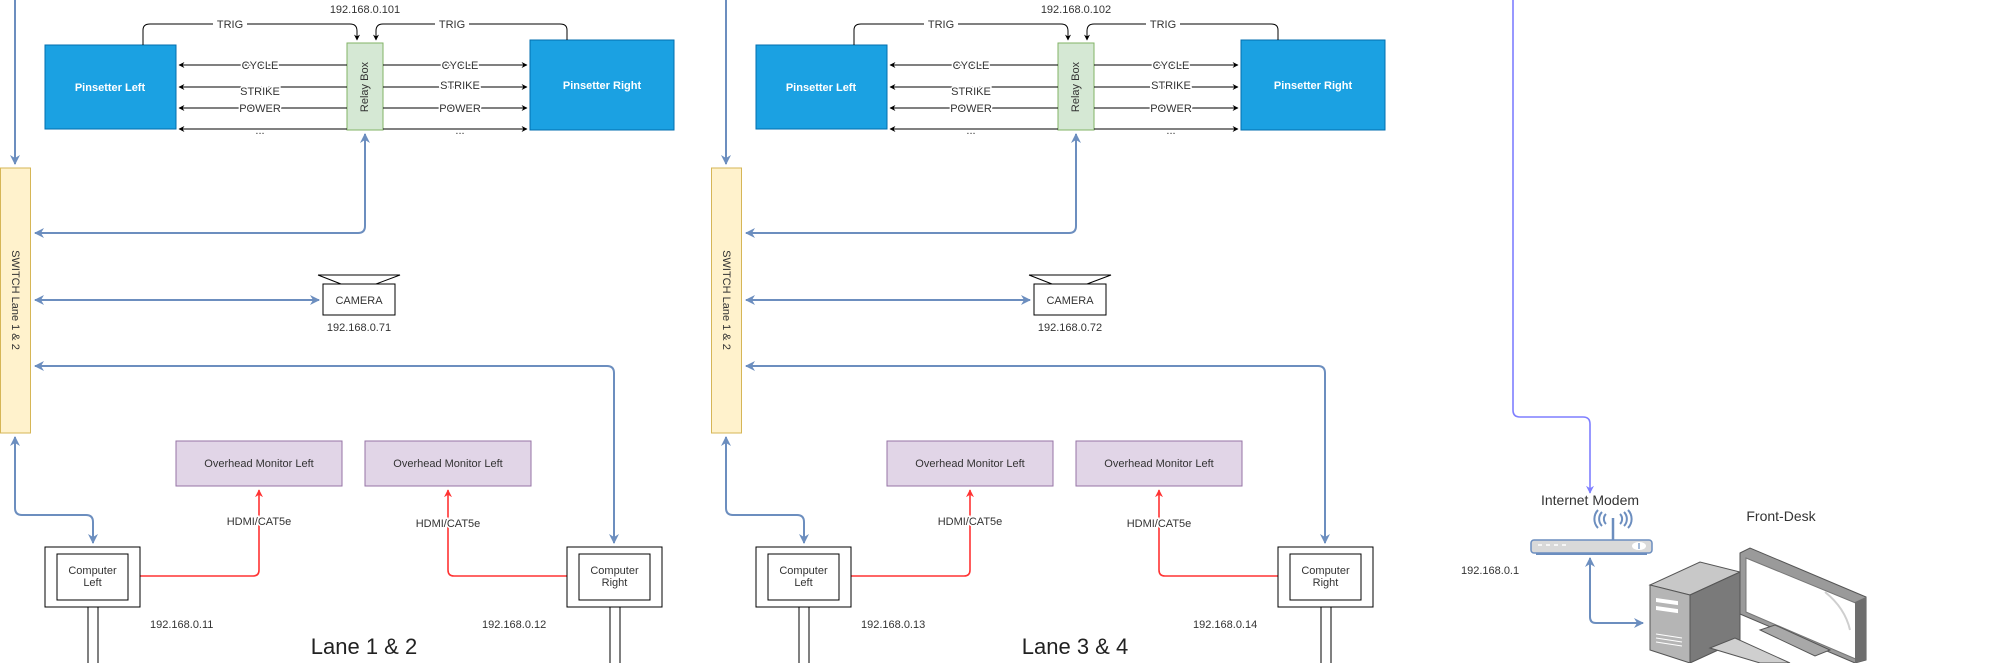 The width and height of the screenshot is (1992, 663). I want to click on internet-modem: Internet Modem 192.168.0.1, so click(1557, 534).